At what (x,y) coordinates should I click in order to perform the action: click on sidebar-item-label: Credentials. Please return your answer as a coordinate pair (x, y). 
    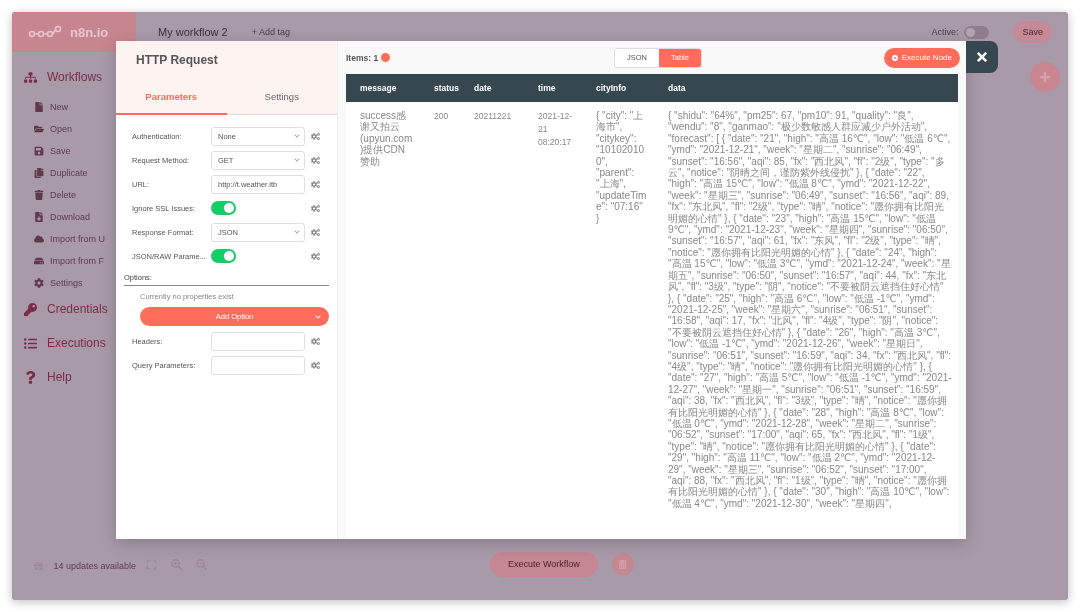
    Looking at the image, I should click on (77, 309).